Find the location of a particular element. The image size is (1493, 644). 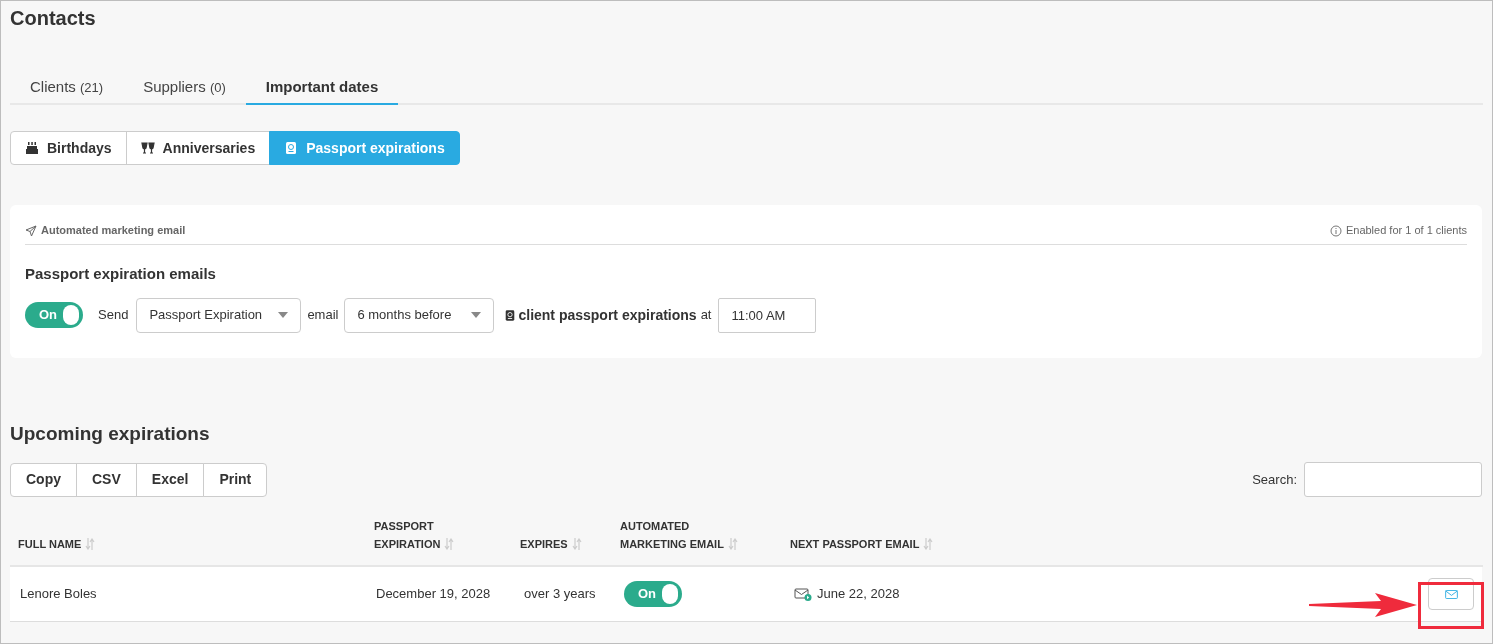

cake-icon is located at coordinates (32, 148).